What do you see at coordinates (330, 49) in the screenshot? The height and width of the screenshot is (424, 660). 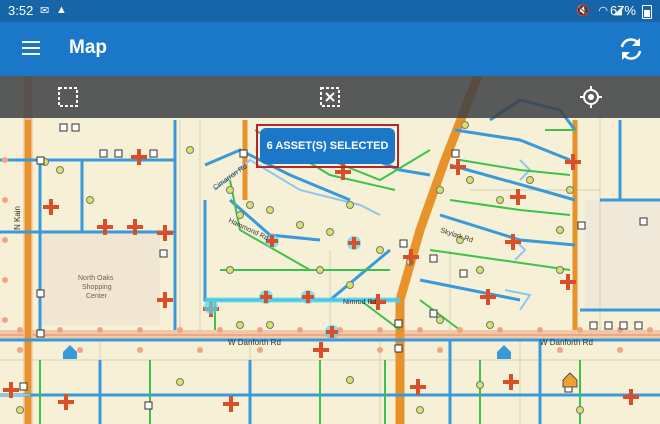 I see `app-bar: Map` at bounding box center [330, 49].